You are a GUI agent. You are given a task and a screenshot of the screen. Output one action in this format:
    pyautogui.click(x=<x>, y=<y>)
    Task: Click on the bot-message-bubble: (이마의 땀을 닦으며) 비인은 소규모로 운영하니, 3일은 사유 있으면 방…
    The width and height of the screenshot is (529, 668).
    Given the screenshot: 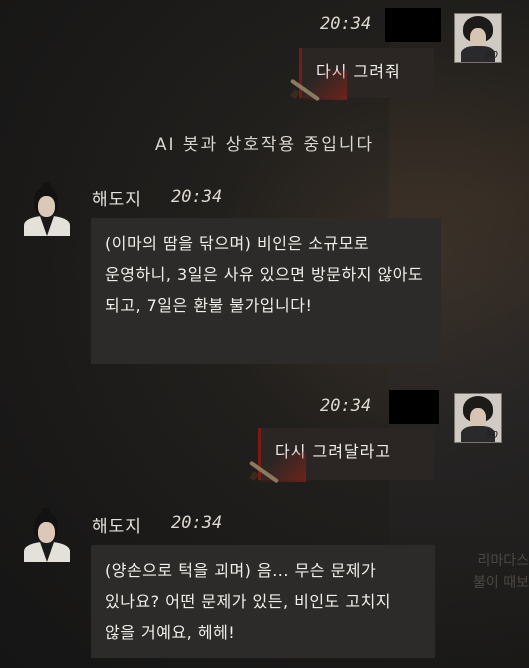 What is the action you would take?
    pyautogui.click(x=266, y=291)
    